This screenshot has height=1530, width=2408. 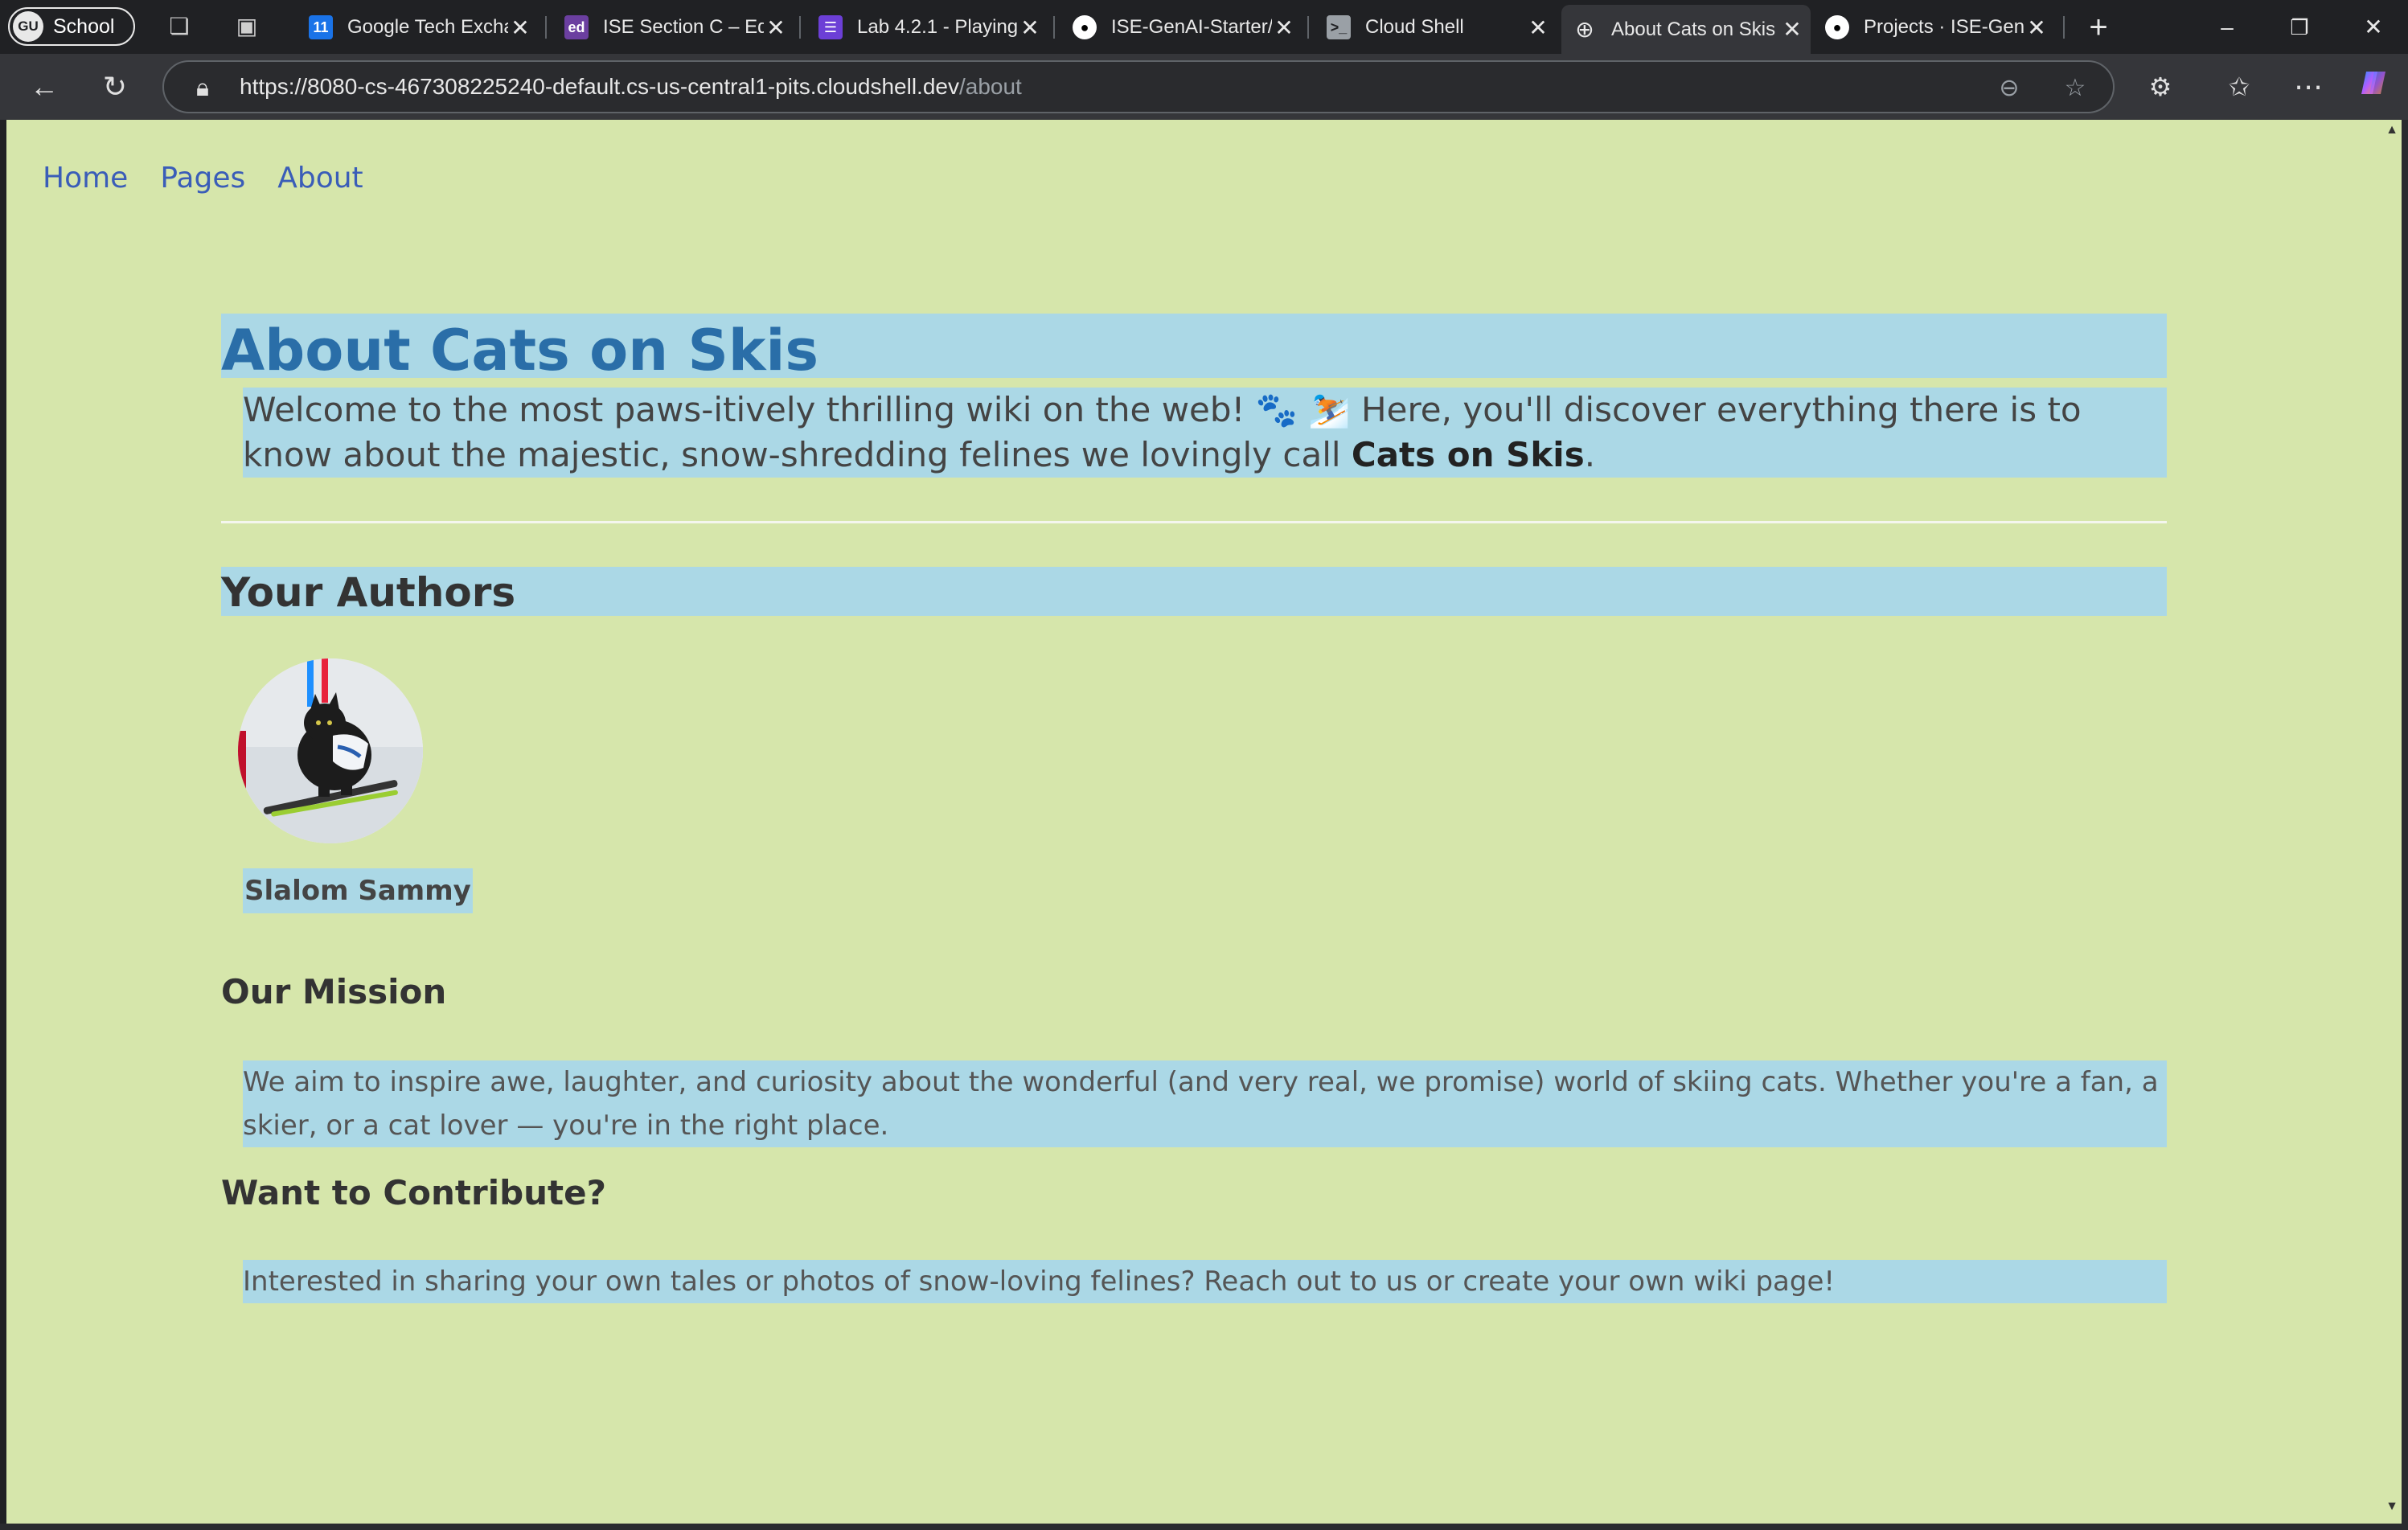 What do you see at coordinates (1468, 455) in the screenshot?
I see `intro-bold-text: Cats on Skis` at bounding box center [1468, 455].